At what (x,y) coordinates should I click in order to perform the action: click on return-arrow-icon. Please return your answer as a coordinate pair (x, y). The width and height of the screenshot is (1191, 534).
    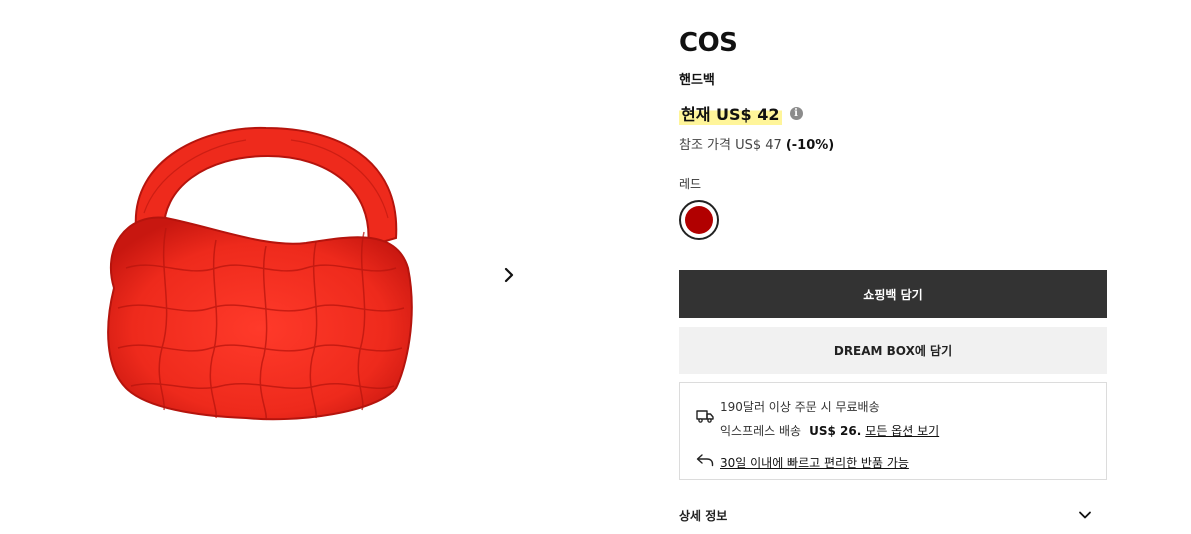
    Looking at the image, I should click on (705, 460).